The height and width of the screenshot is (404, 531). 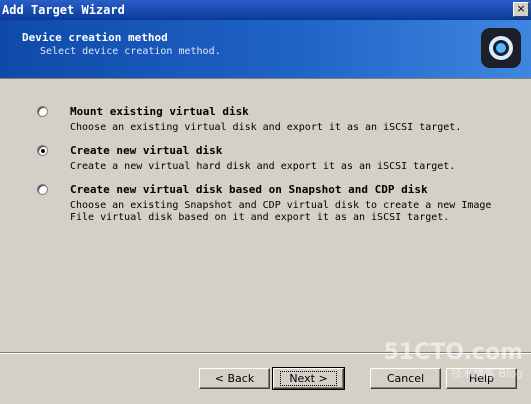 What do you see at coordinates (130, 51) in the screenshot?
I see `header-subtitle: Select device creation method.` at bounding box center [130, 51].